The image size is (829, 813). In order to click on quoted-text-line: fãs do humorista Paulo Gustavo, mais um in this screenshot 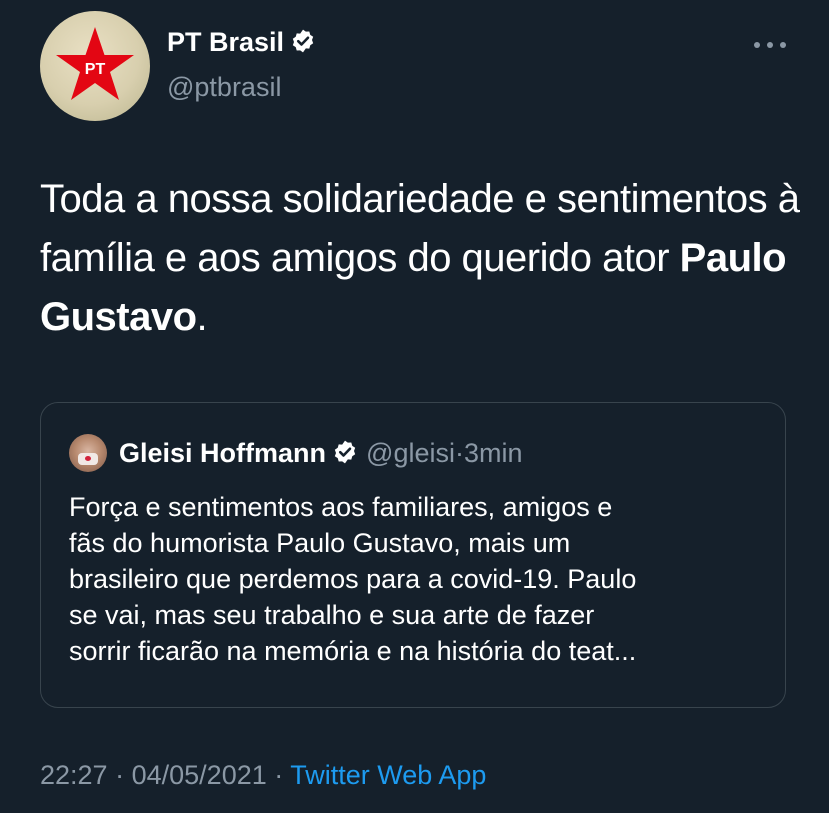, I will do `click(320, 543)`.